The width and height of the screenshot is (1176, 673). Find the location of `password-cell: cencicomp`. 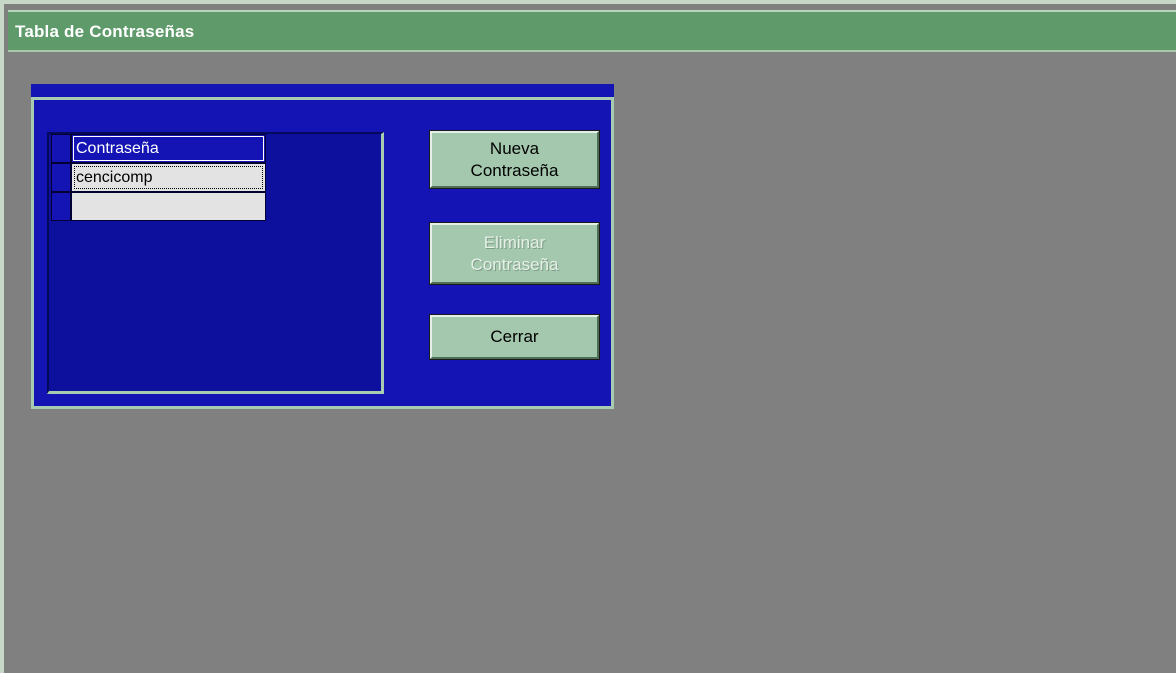

password-cell: cencicomp is located at coordinates (168, 177).